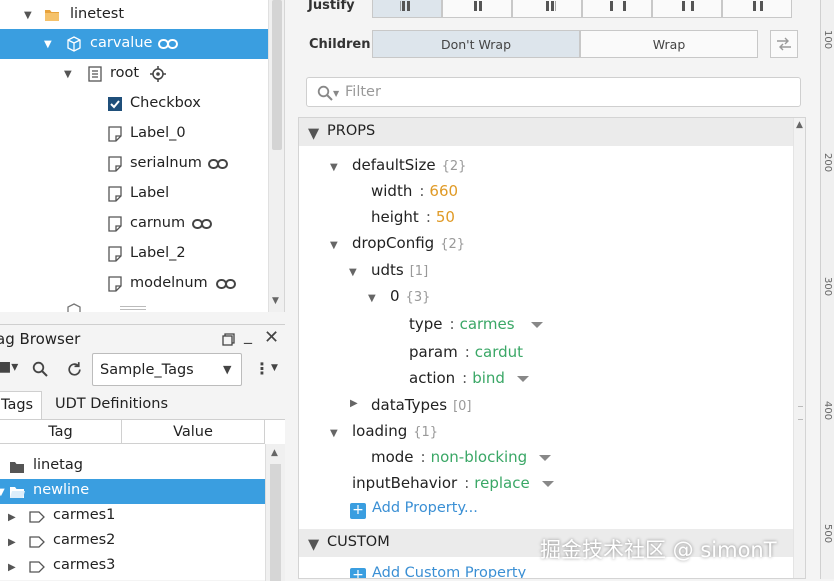 The image size is (834, 581). What do you see at coordinates (132, 541) in the screenshot?
I see `table-row: ▶ carmes2` at bounding box center [132, 541].